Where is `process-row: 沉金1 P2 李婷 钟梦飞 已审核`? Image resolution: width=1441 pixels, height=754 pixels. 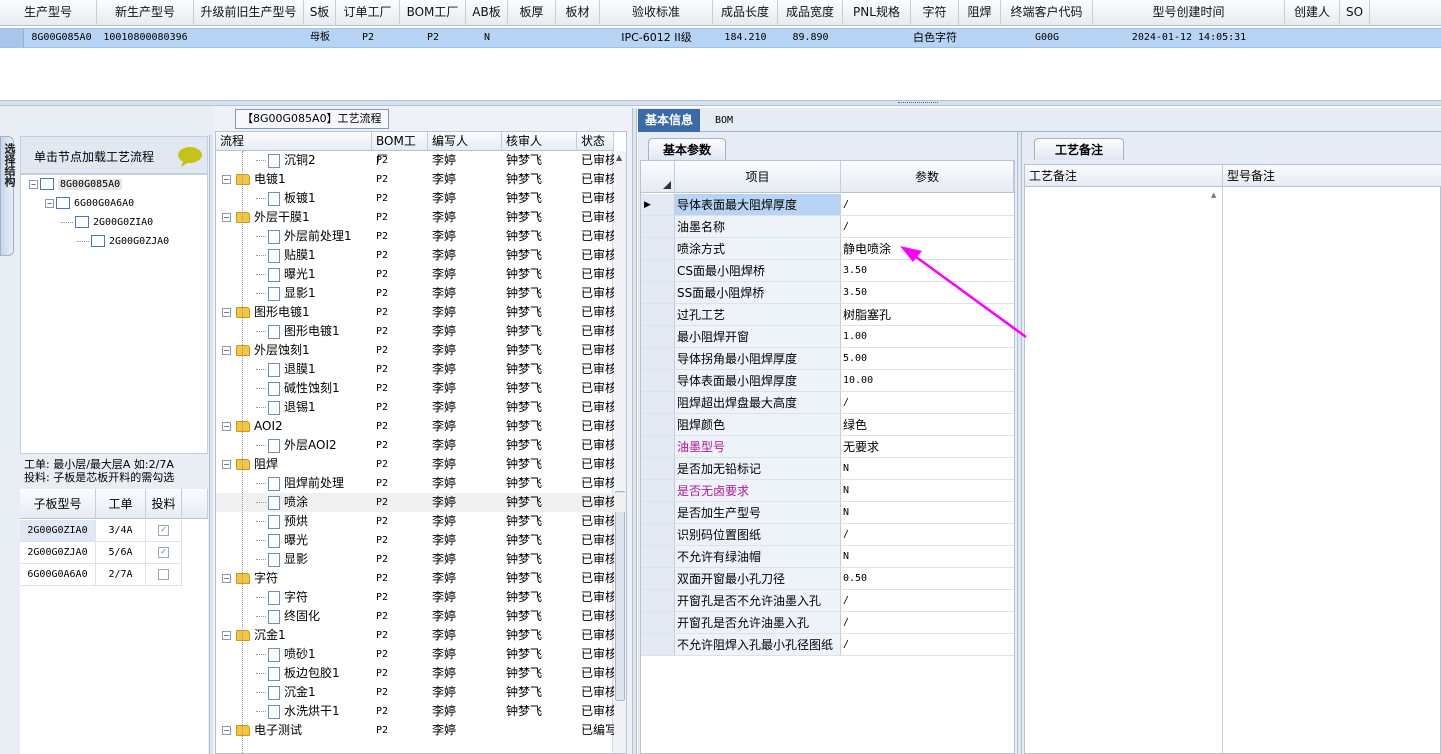 process-row: 沉金1 P2 李婷 钟梦飞 已审核 is located at coordinates (421, 692).